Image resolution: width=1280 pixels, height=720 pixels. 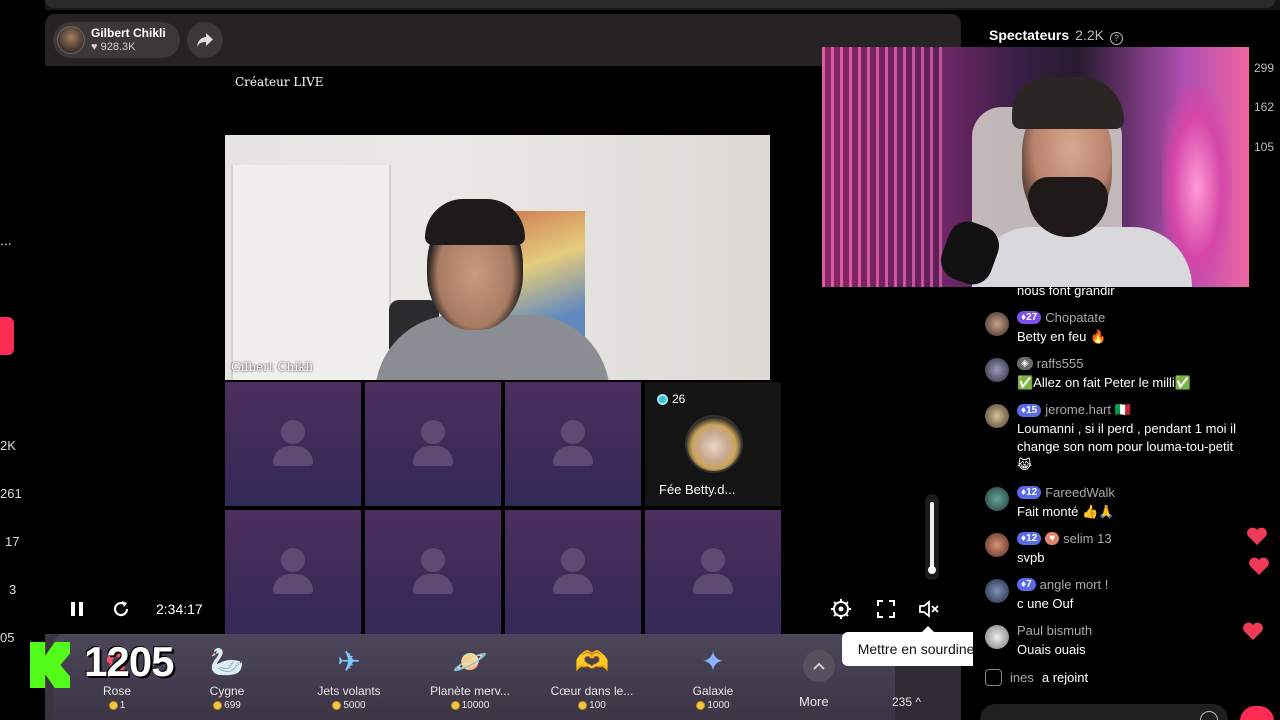 I want to click on chat-header: ♦ 12 ♥ selim 13, so click(x=1064, y=538).